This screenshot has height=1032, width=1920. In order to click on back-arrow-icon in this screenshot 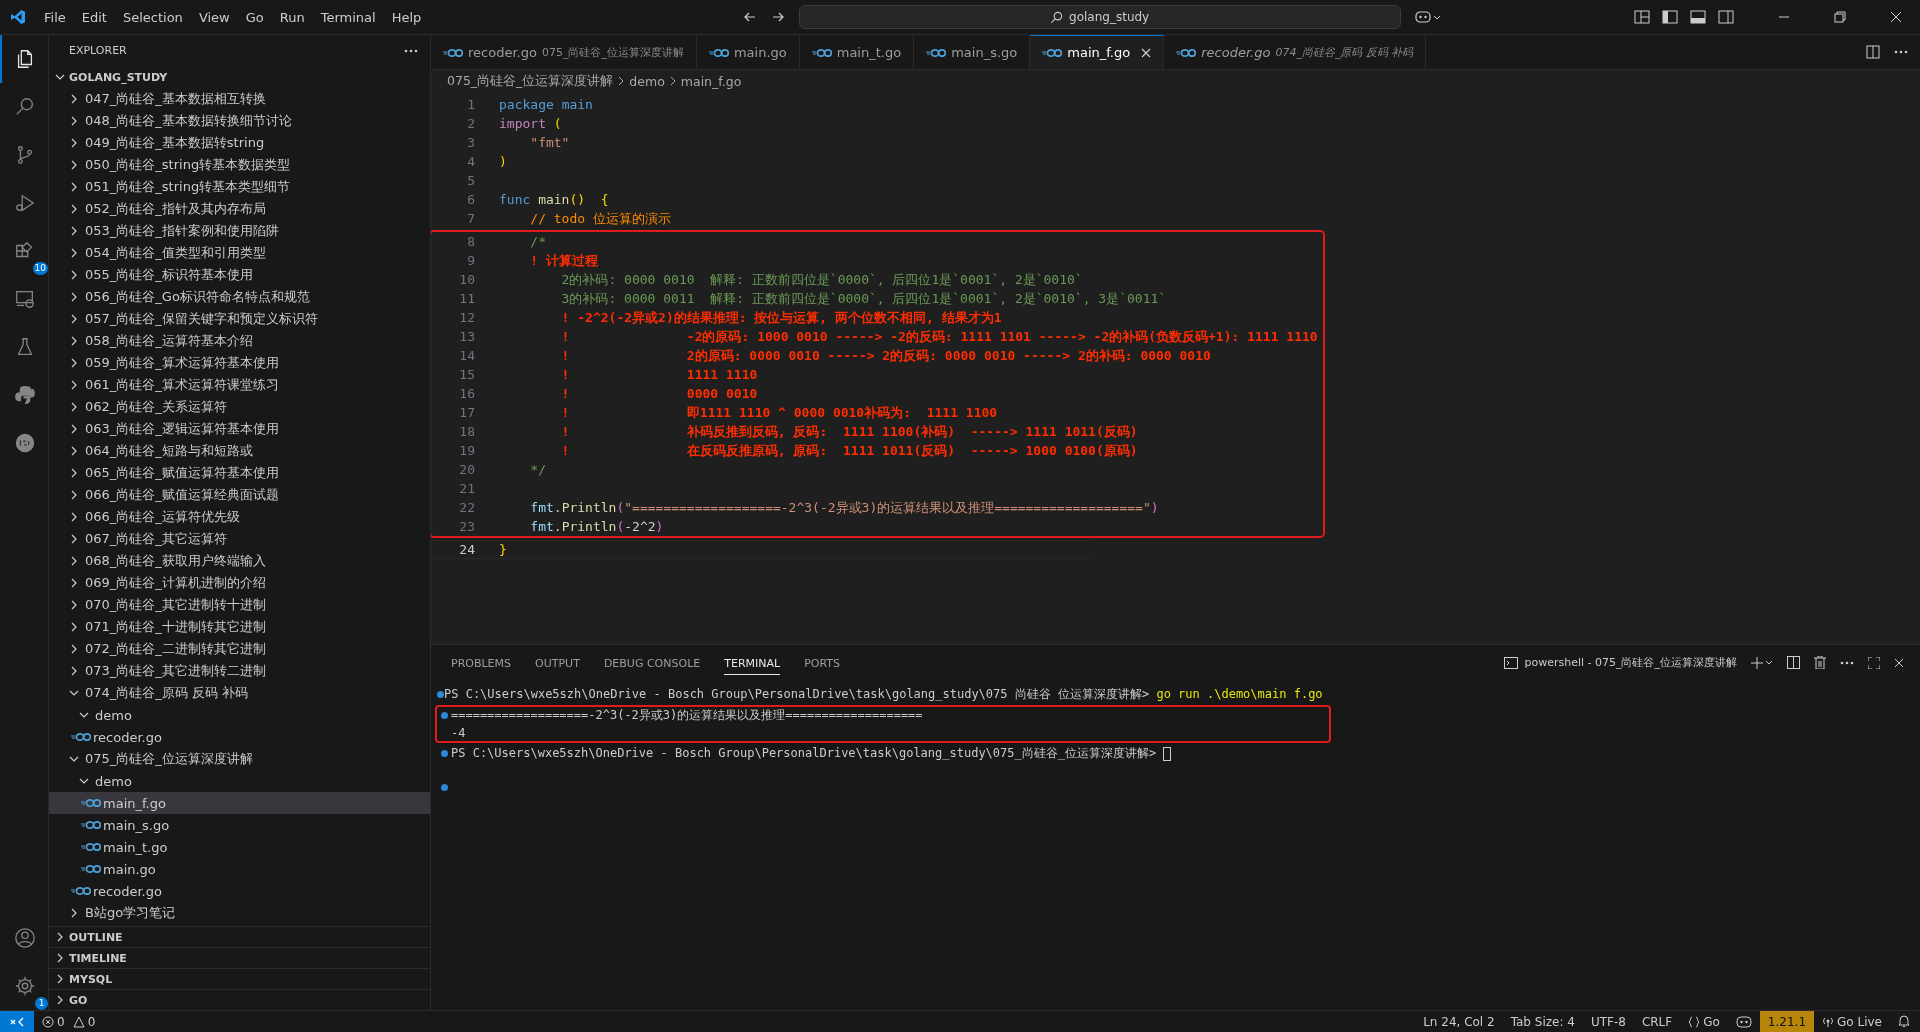, I will do `click(749, 17)`.